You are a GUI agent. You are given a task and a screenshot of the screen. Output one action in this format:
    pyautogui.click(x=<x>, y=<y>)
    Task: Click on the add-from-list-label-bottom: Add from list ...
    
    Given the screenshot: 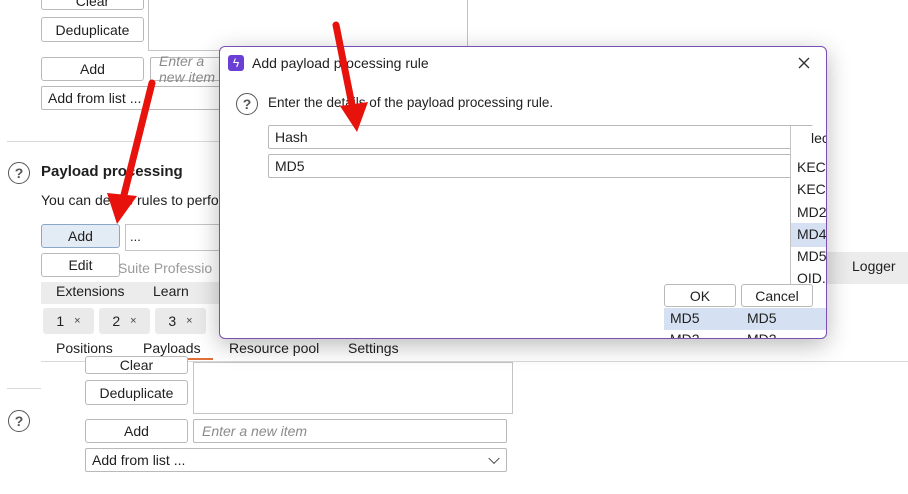 What is the action you would take?
    pyautogui.click(x=139, y=460)
    